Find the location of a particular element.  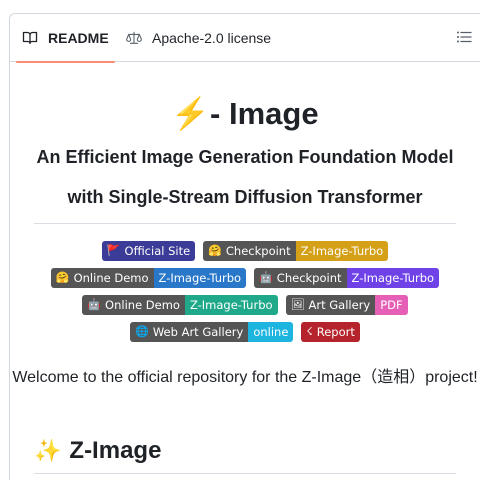

badge-official-site: 🚩 Official Site is located at coordinates (148, 251).